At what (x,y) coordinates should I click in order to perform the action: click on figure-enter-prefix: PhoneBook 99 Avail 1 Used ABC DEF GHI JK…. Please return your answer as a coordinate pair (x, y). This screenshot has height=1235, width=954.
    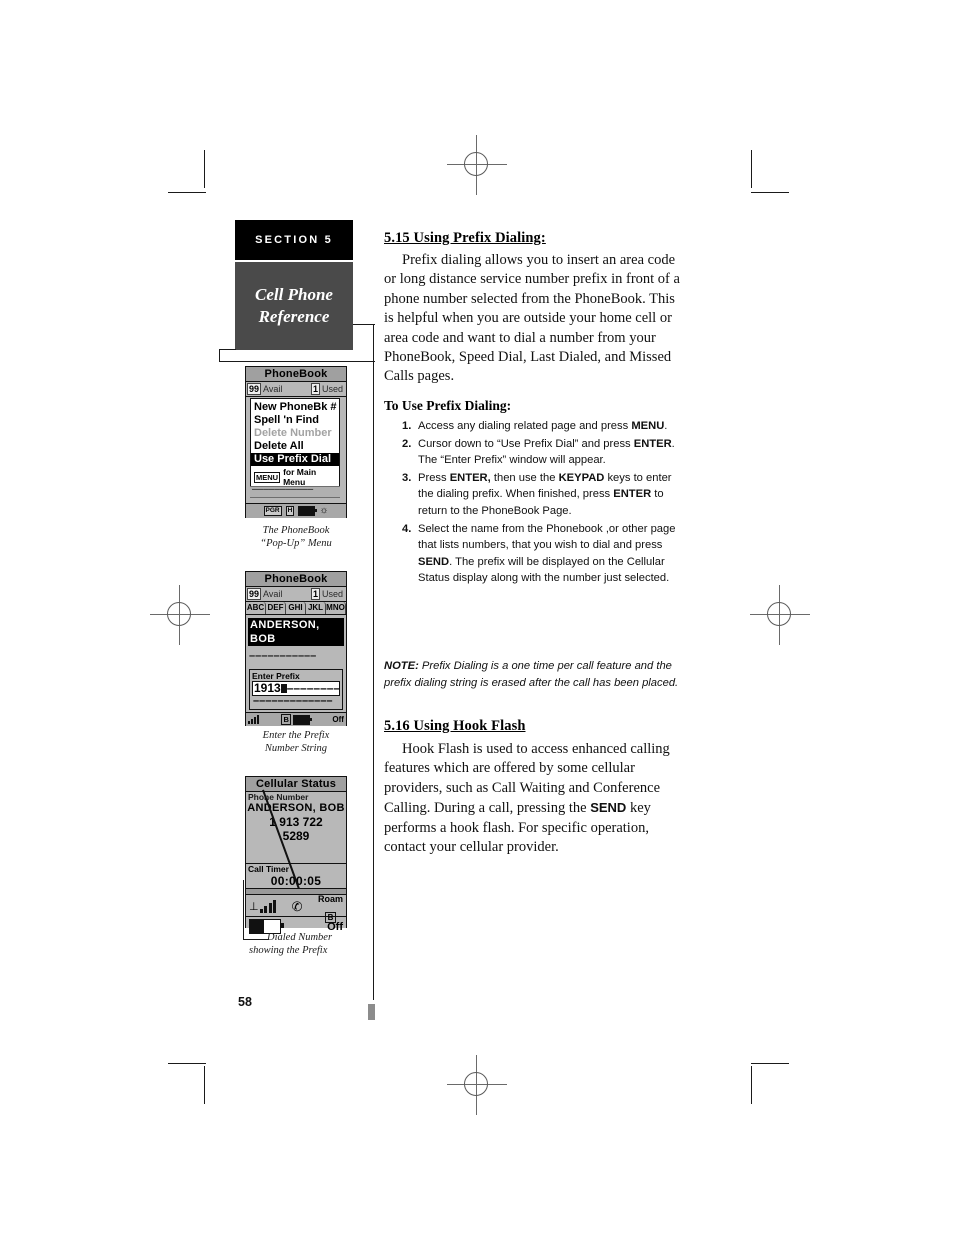
    Looking at the image, I should click on (296, 648).